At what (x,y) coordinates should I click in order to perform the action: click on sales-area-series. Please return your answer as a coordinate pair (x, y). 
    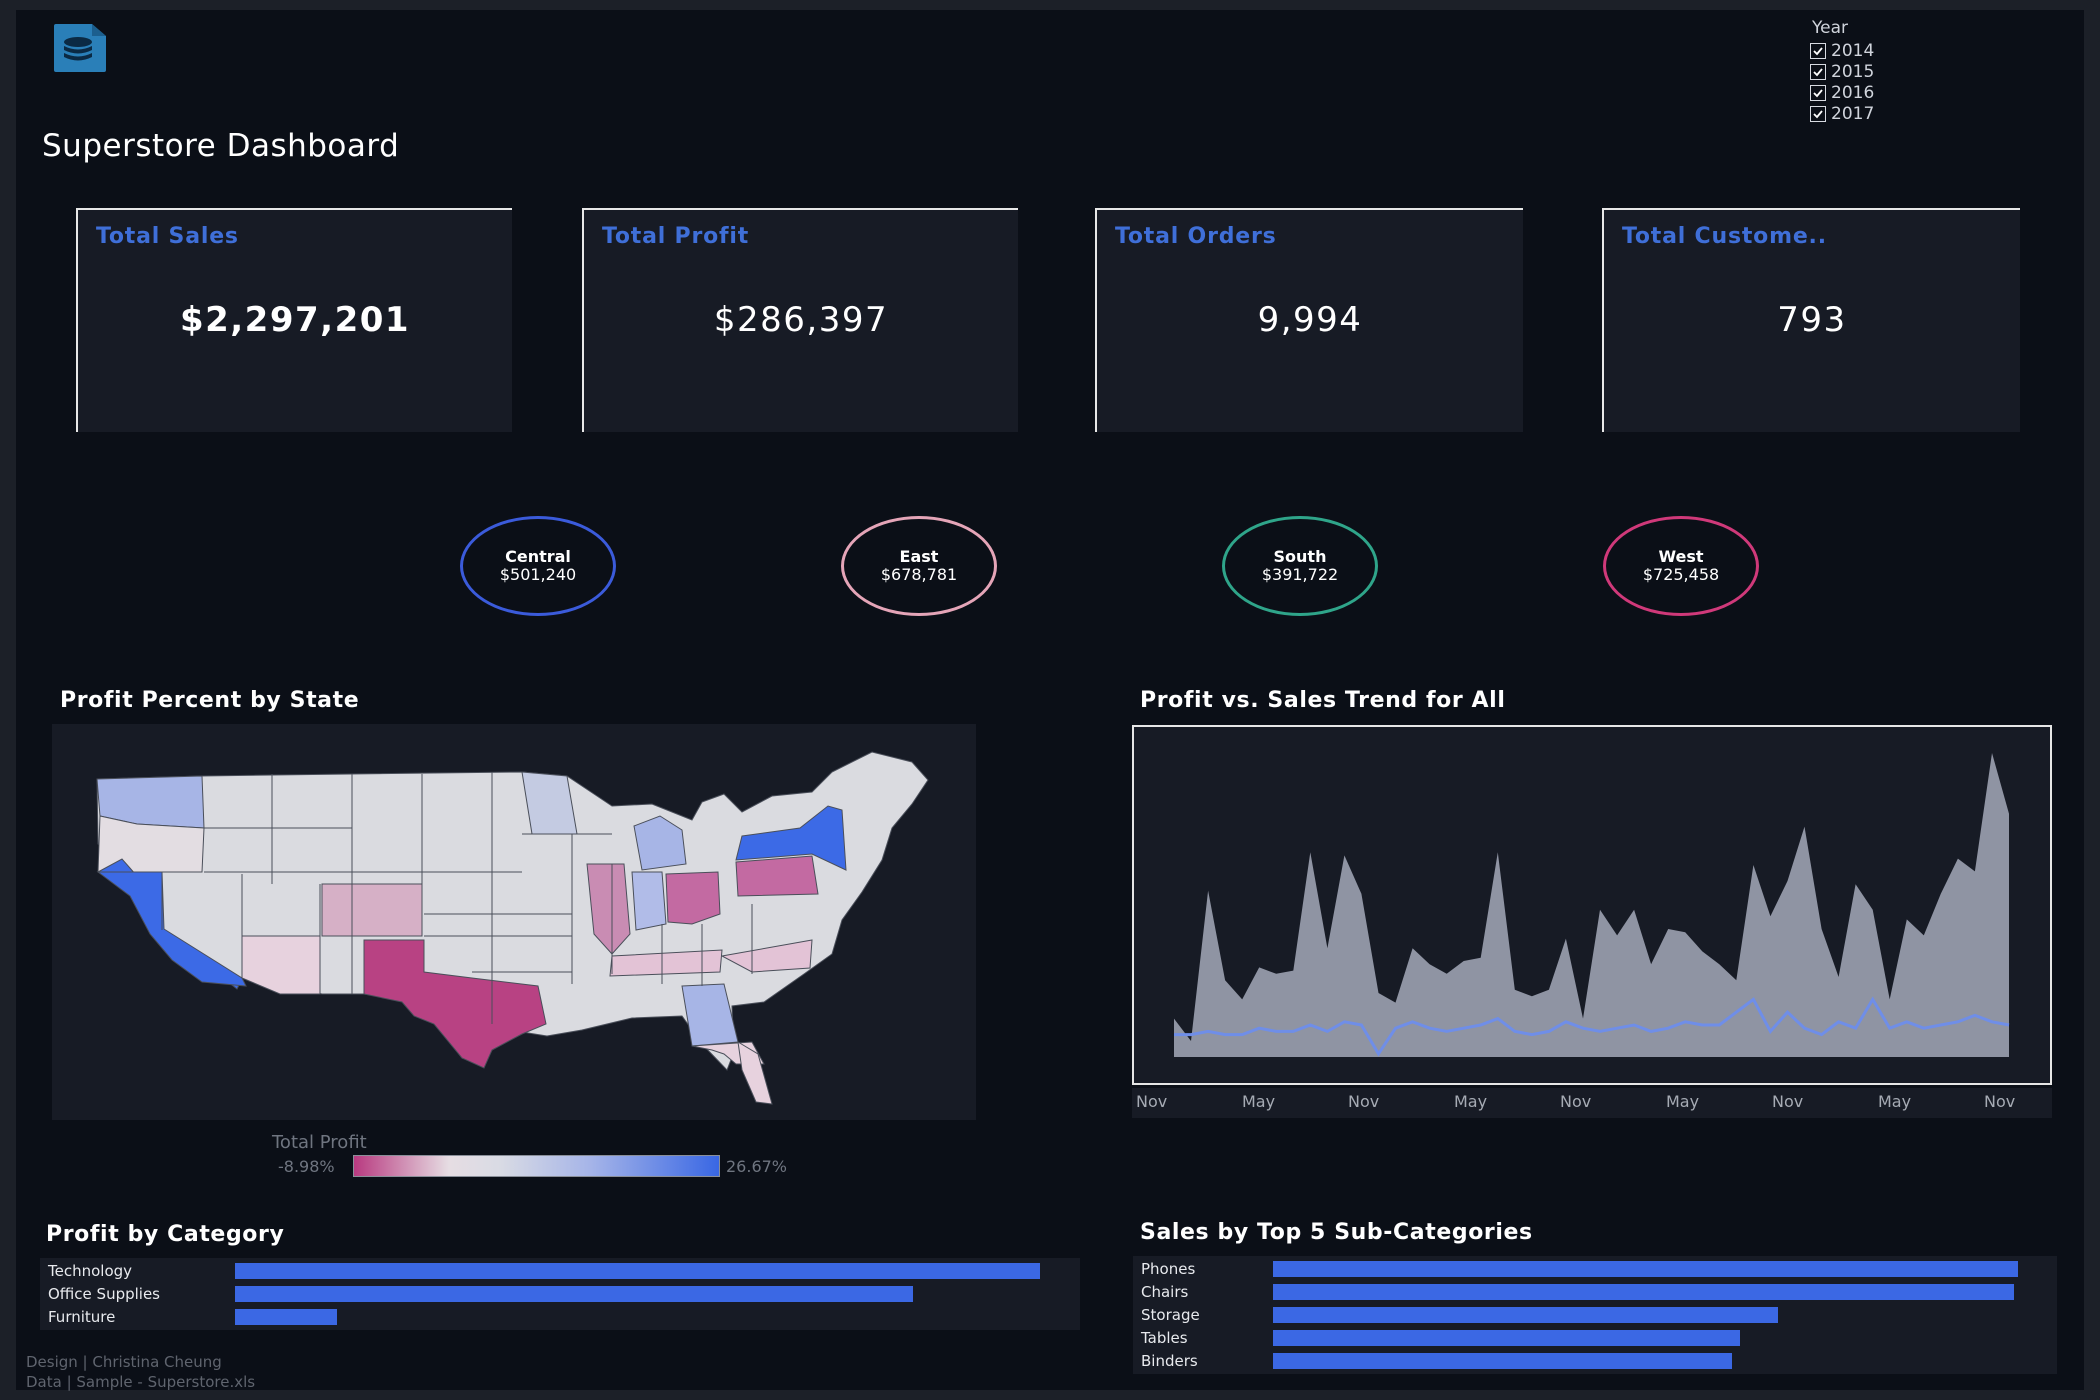
    Looking at the image, I should click on (1591, 905).